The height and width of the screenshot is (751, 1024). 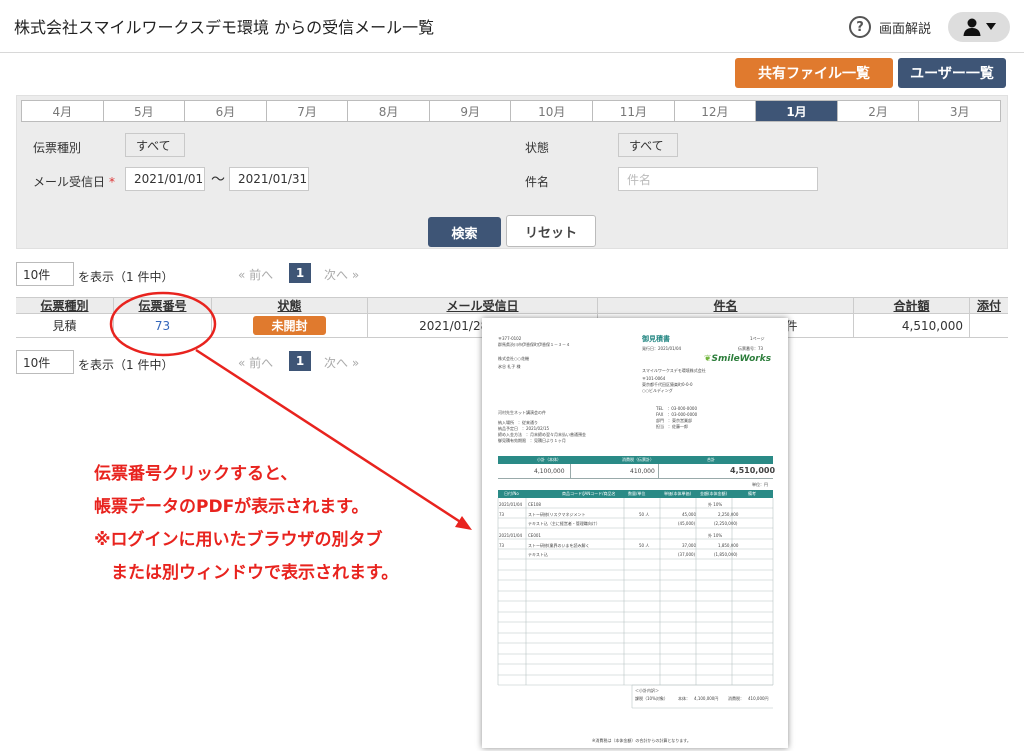 I want to click on prev-page-link-bottom: « 前へ, so click(x=255, y=362).